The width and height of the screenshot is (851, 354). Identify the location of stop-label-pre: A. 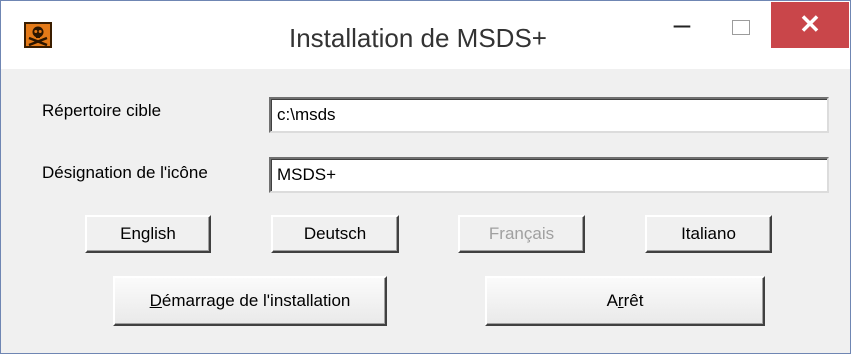
(612, 300).